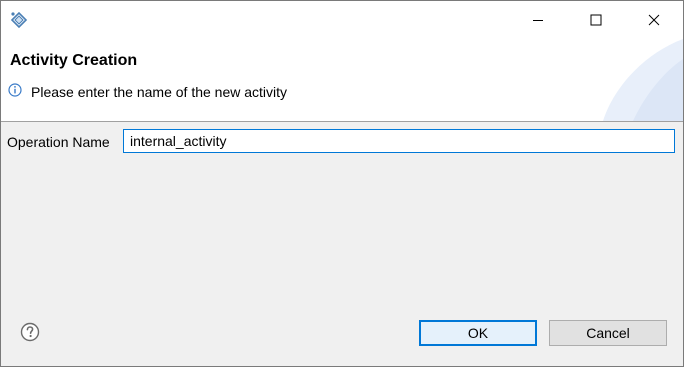 This screenshot has height=367, width=684. What do you see at coordinates (15, 90) in the screenshot?
I see `info-icon` at bounding box center [15, 90].